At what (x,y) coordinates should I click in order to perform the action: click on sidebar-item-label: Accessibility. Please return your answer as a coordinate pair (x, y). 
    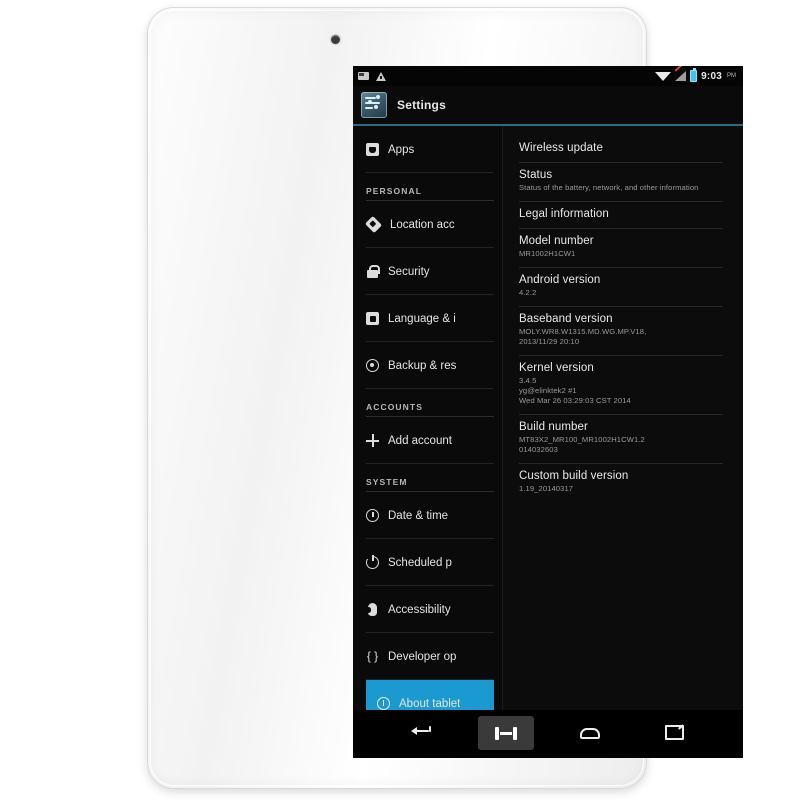
    Looking at the image, I should click on (419, 609).